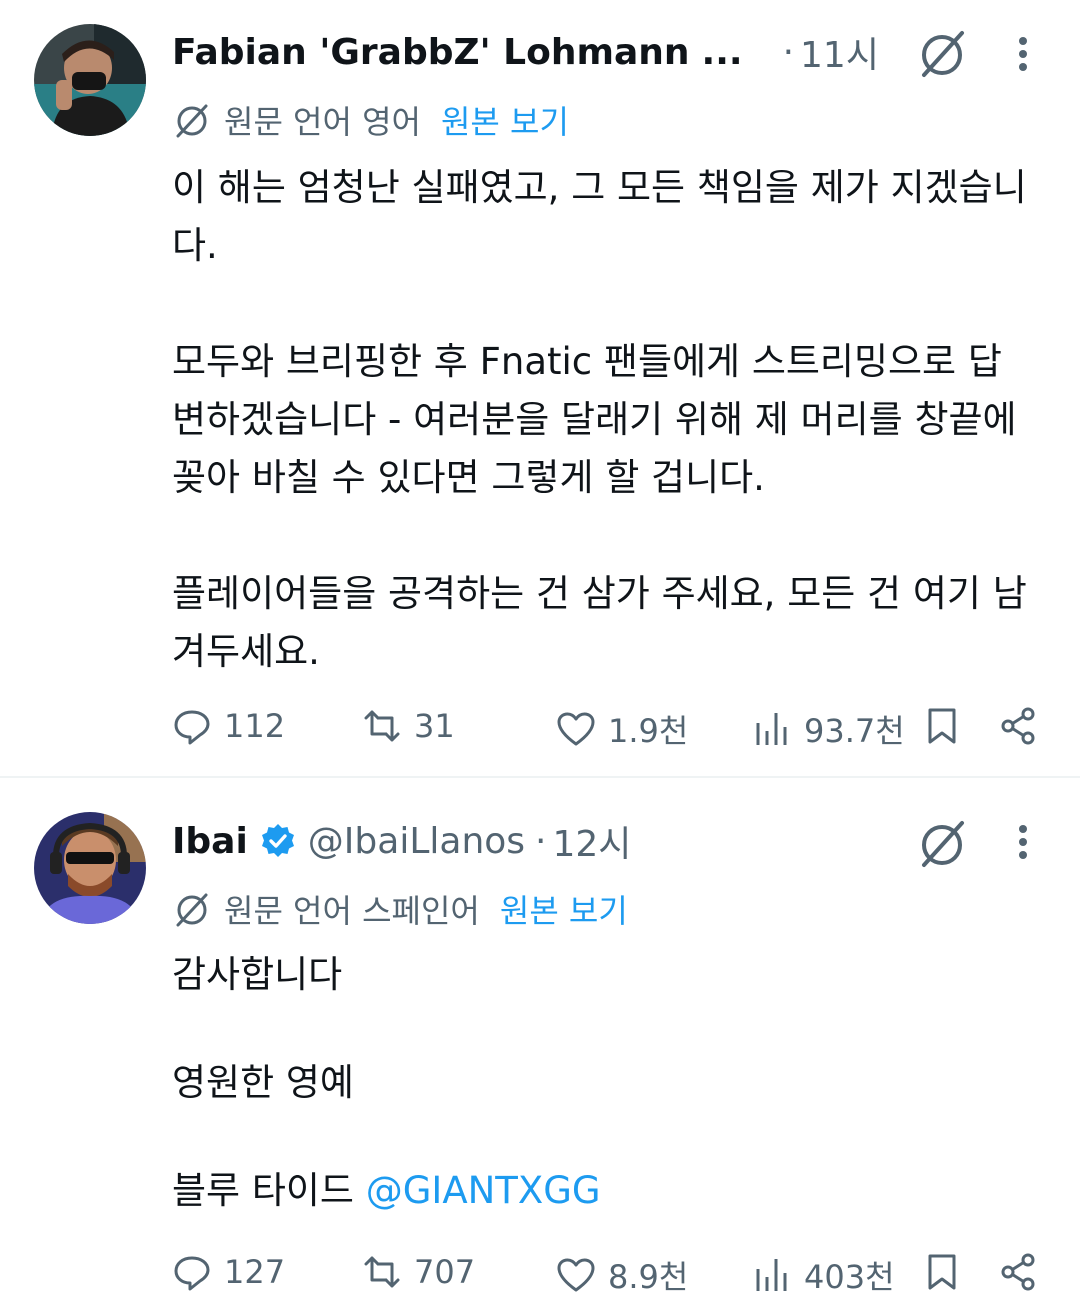  I want to click on paragraph-text: 블루 타이드, so click(269, 1190).